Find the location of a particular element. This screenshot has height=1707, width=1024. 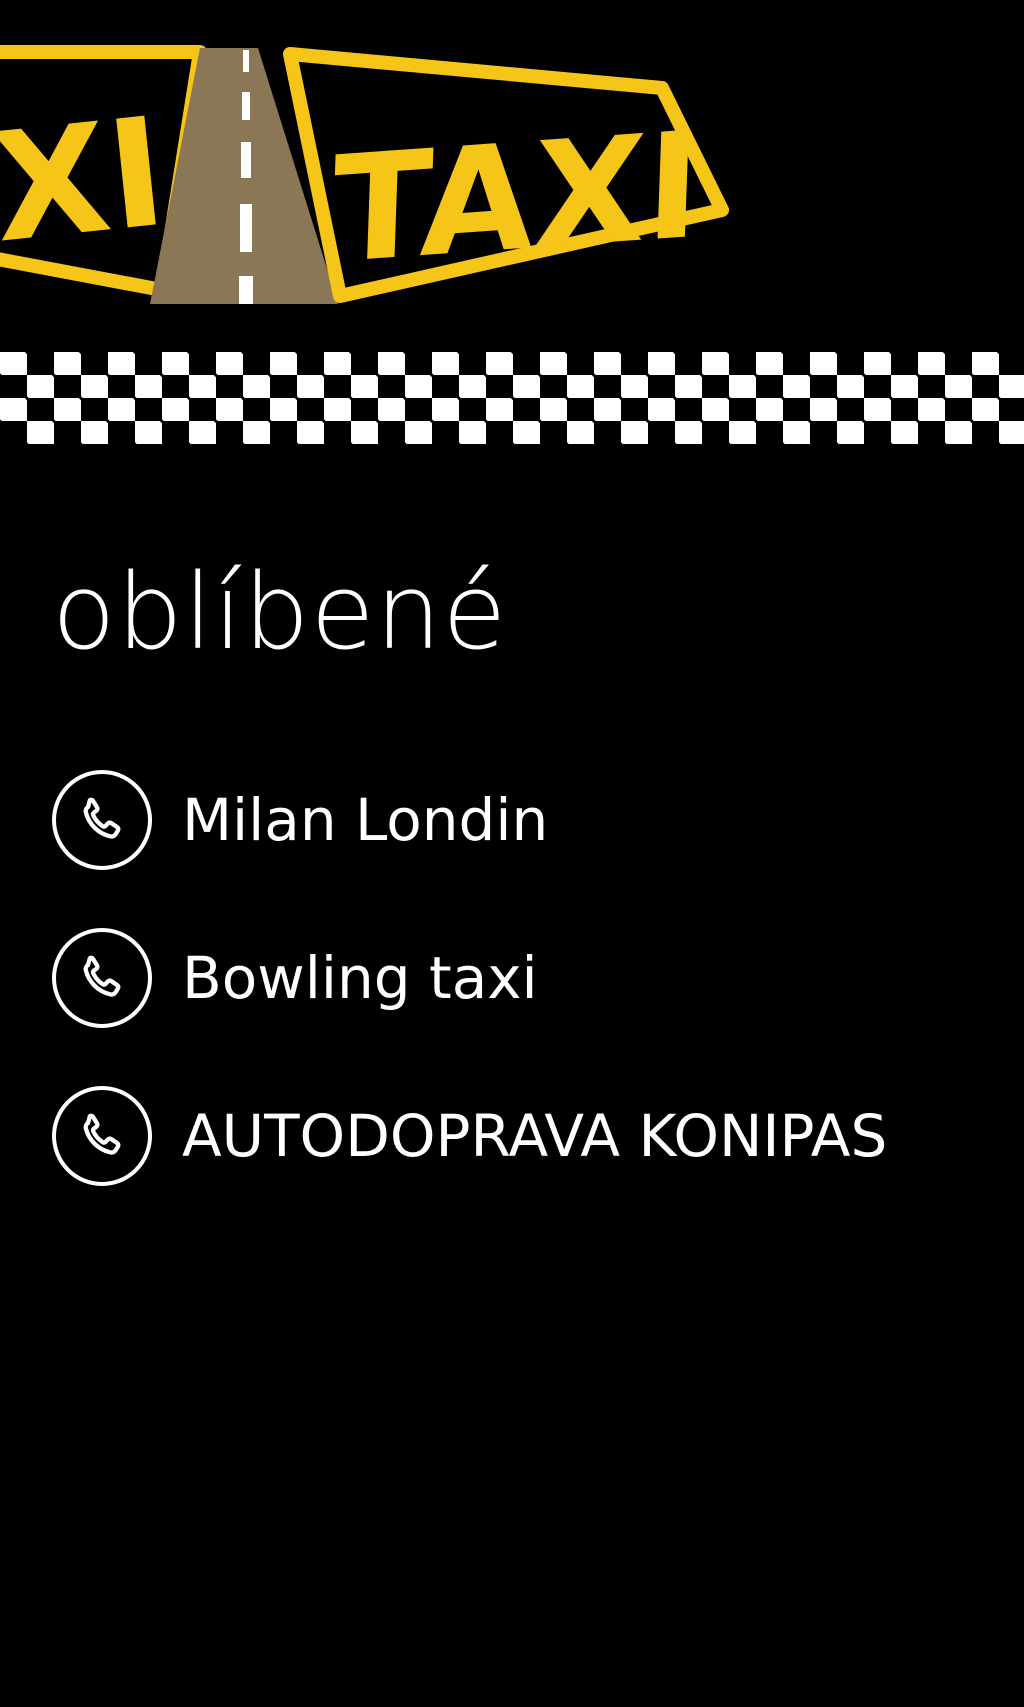

favorite-item: Milan Londin is located at coordinates (532, 820).